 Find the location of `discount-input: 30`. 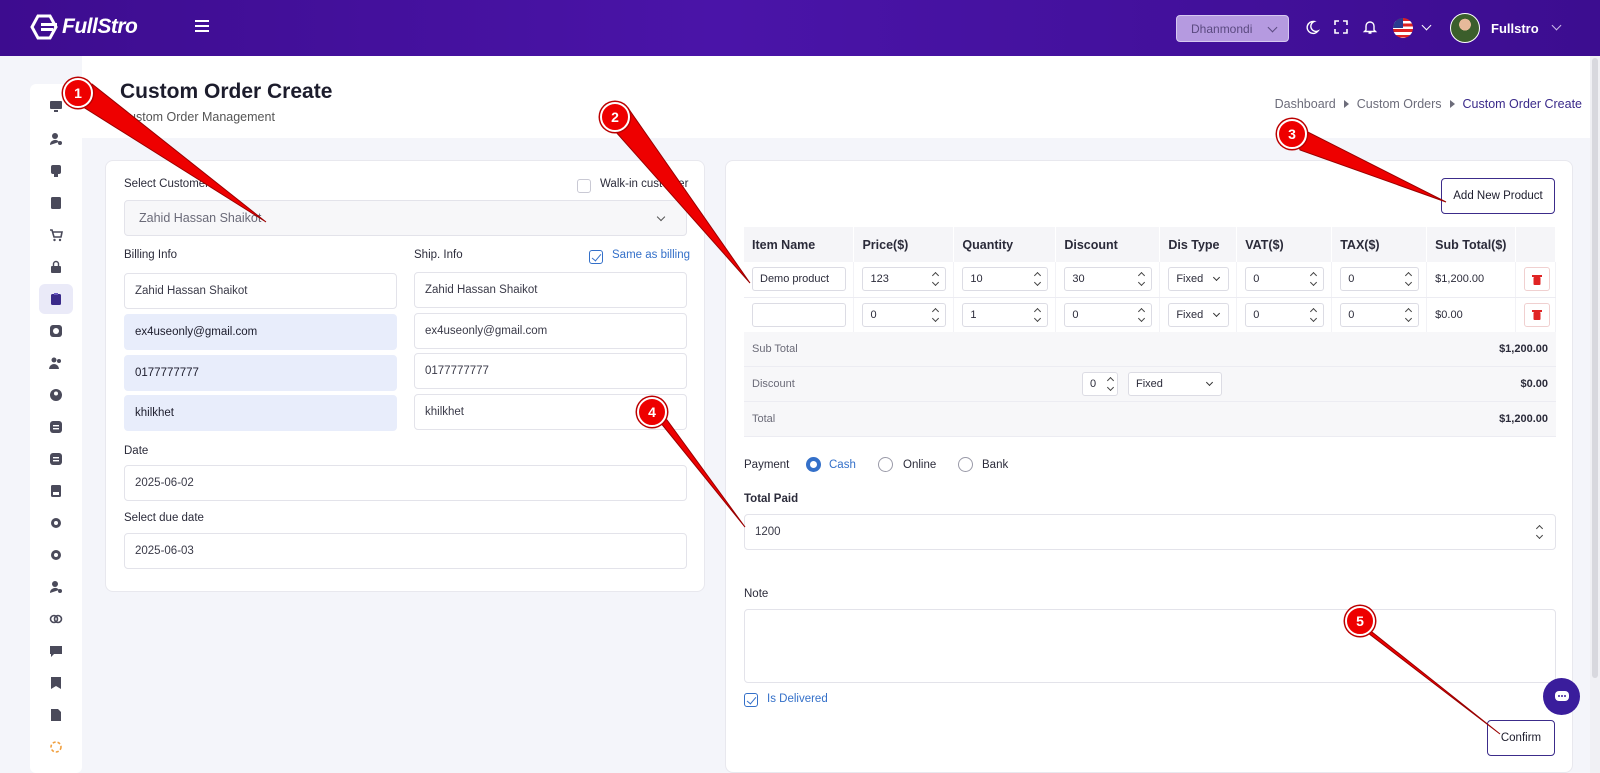

discount-input: 30 is located at coordinates (1108, 279).